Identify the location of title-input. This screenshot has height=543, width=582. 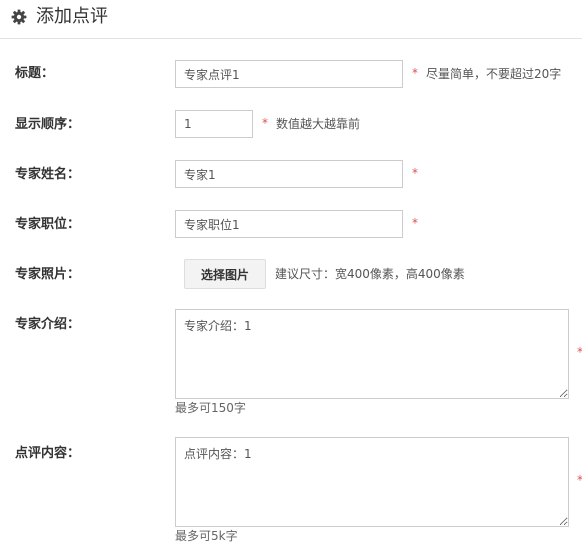
(289, 74).